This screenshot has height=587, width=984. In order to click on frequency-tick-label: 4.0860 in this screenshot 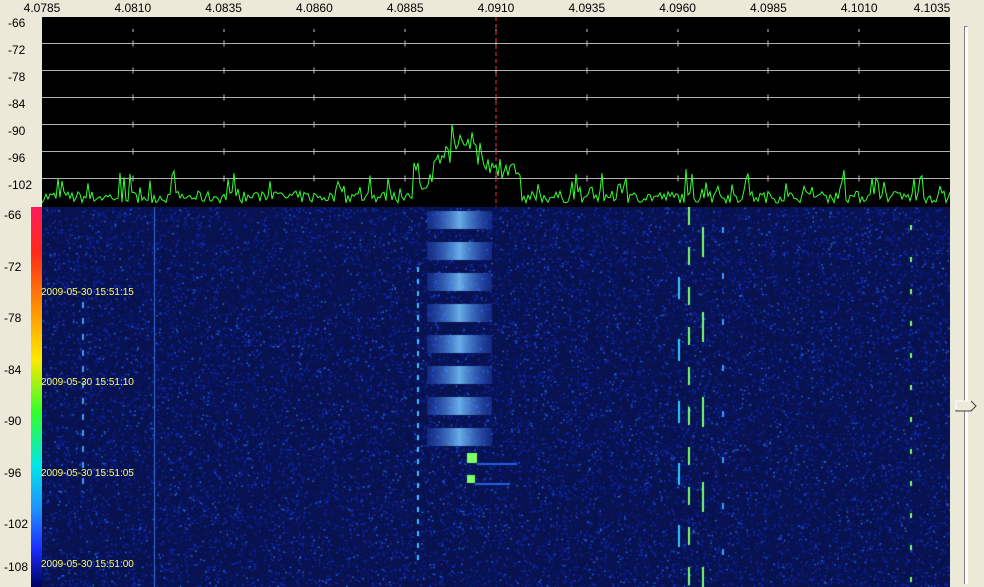, I will do `click(314, 8)`.